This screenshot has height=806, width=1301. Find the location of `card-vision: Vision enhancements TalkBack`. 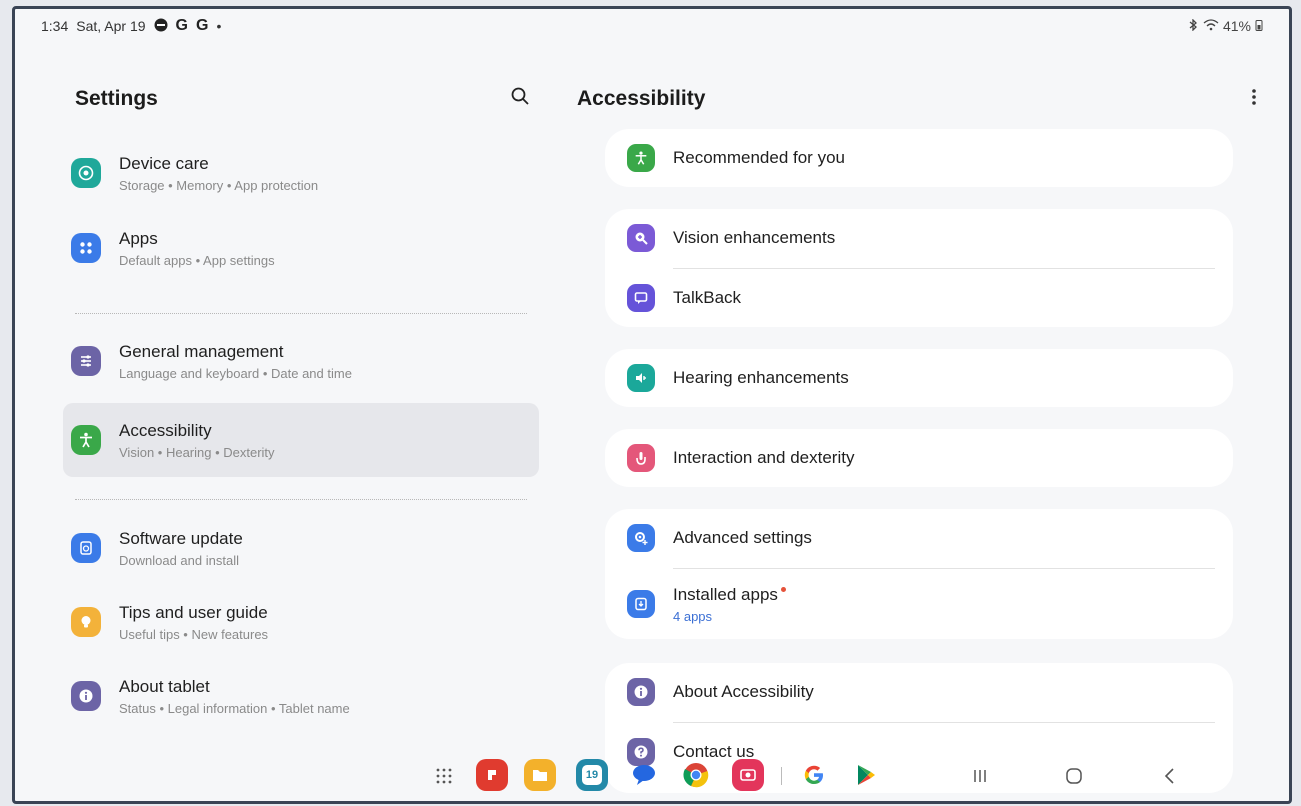

card-vision: Vision enhancements TalkBack is located at coordinates (919, 268).